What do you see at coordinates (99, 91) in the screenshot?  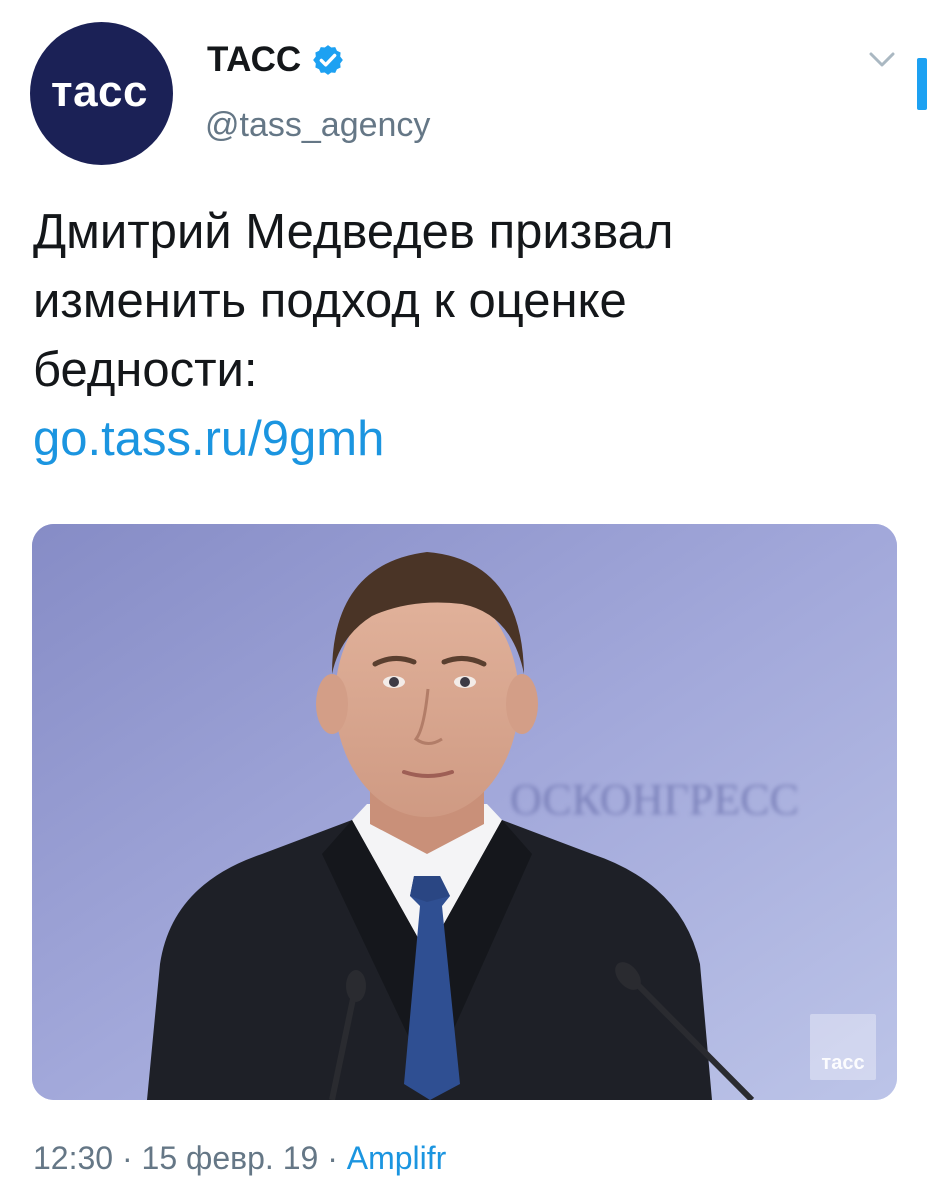 I see `avatar-logo-text: тасс` at bounding box center [99, 91].